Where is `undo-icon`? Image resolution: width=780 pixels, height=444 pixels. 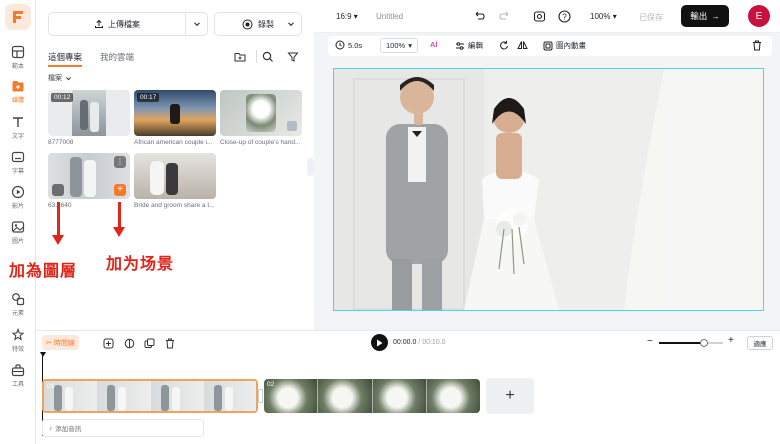
undo-icon is located at coordinates (480, 15).